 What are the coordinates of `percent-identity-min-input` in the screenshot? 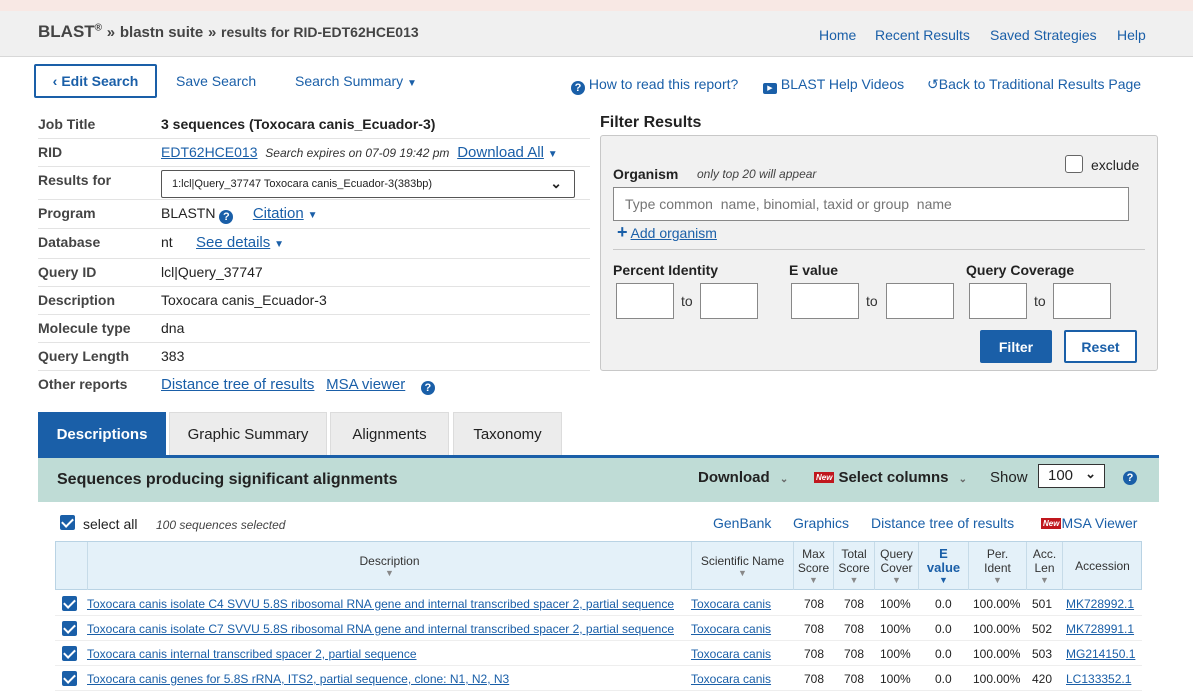 It's located at (645, 301).